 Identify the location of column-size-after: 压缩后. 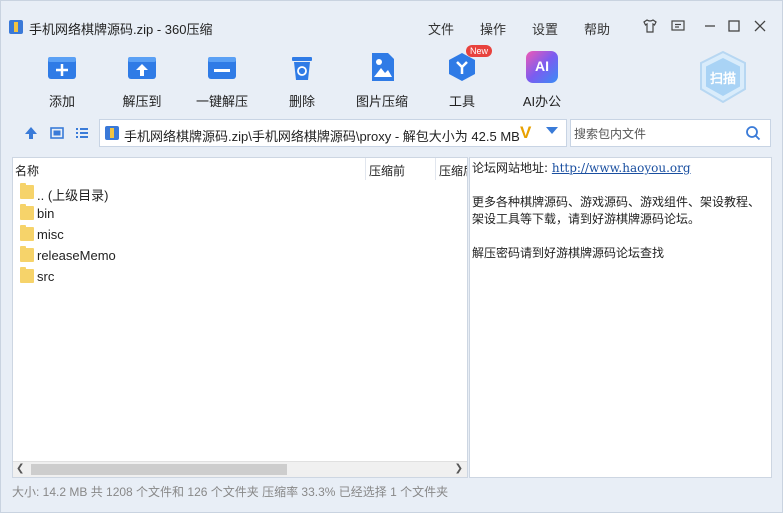
(453, 170).